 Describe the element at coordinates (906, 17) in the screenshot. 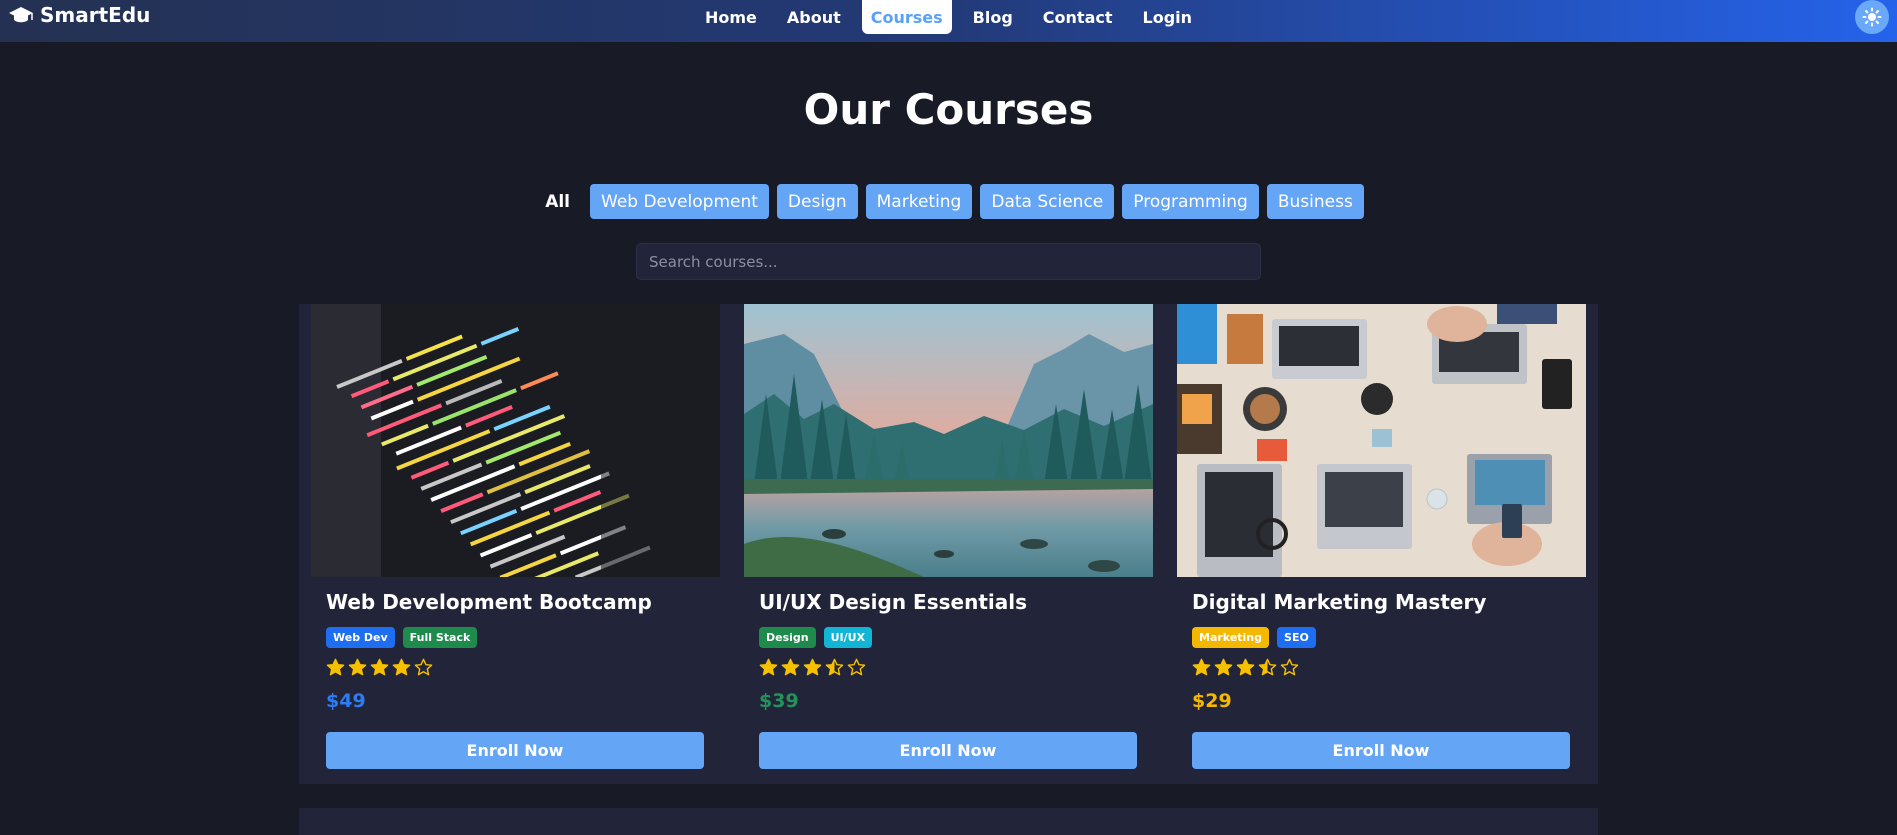

I see `nav-courses: Courses` at that location.